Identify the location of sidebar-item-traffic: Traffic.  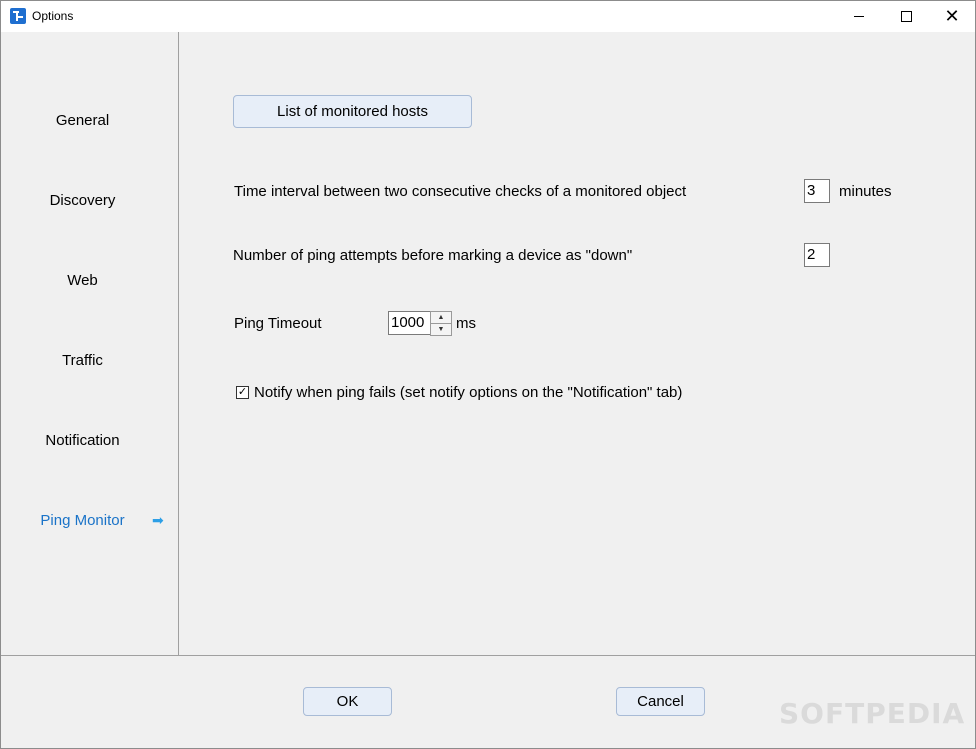
(82, 360).